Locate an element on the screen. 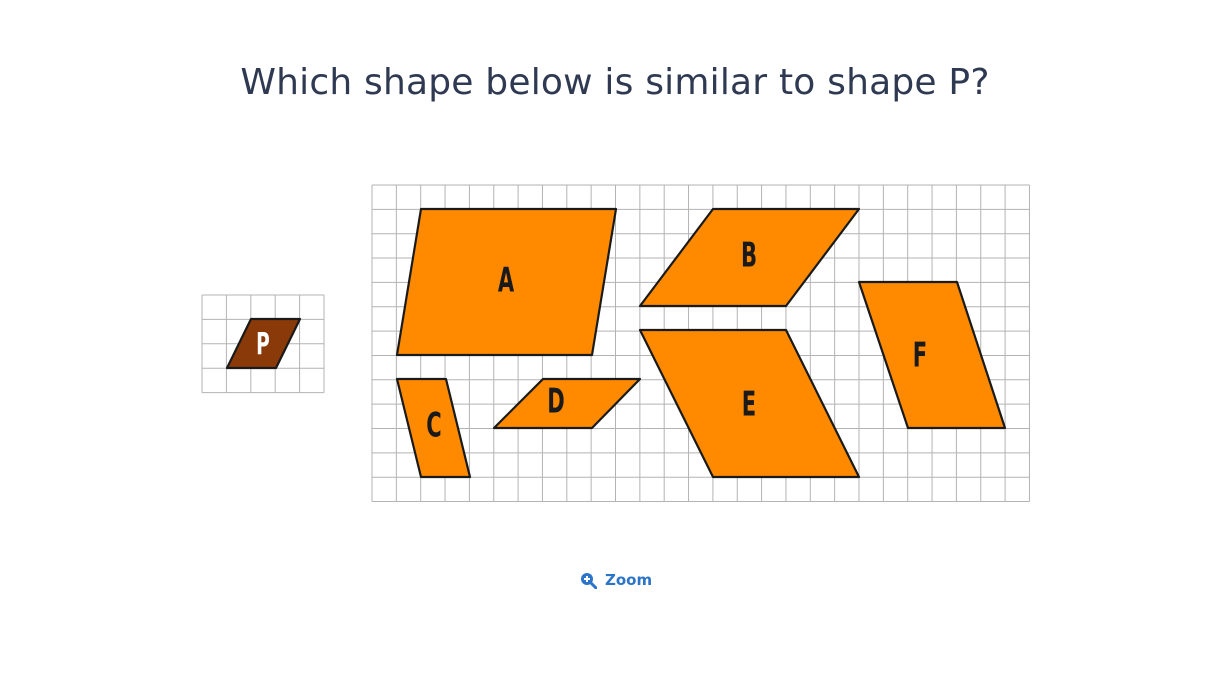 This screenshot has height=673, width=1230. shape-p: P is located at coordinates (263, 343).